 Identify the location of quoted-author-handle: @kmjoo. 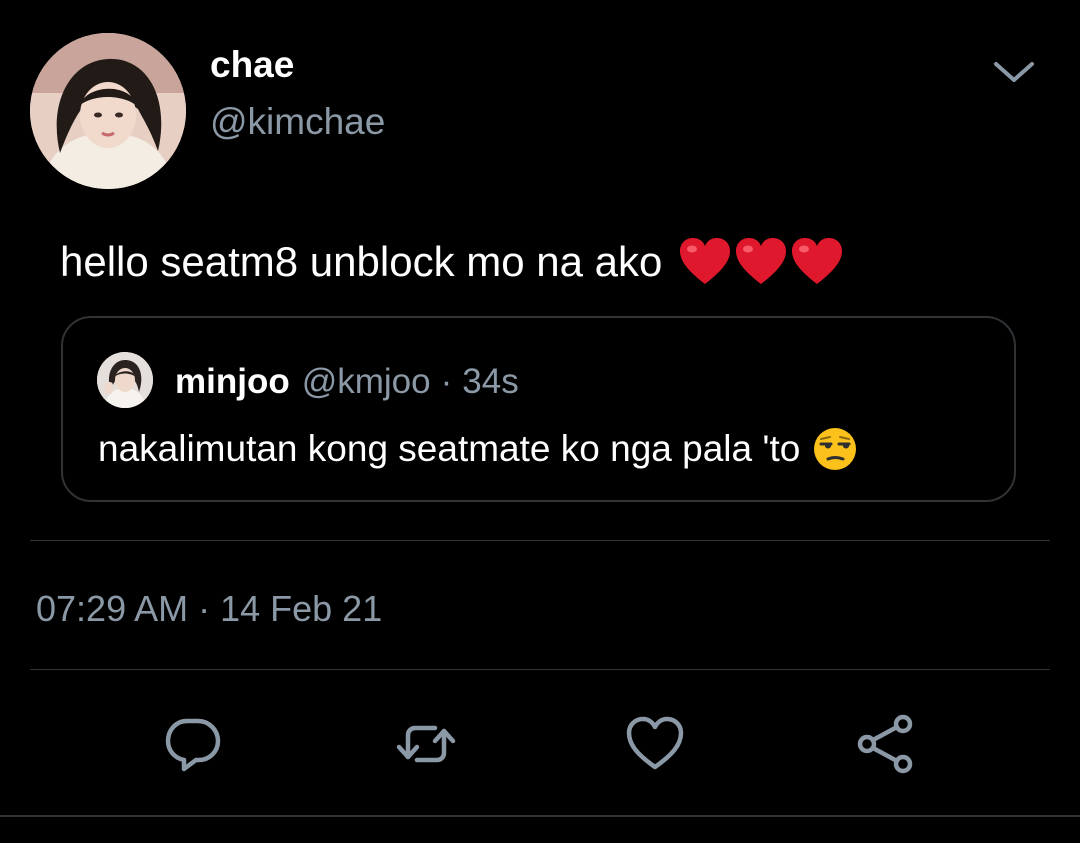
(366, 382).